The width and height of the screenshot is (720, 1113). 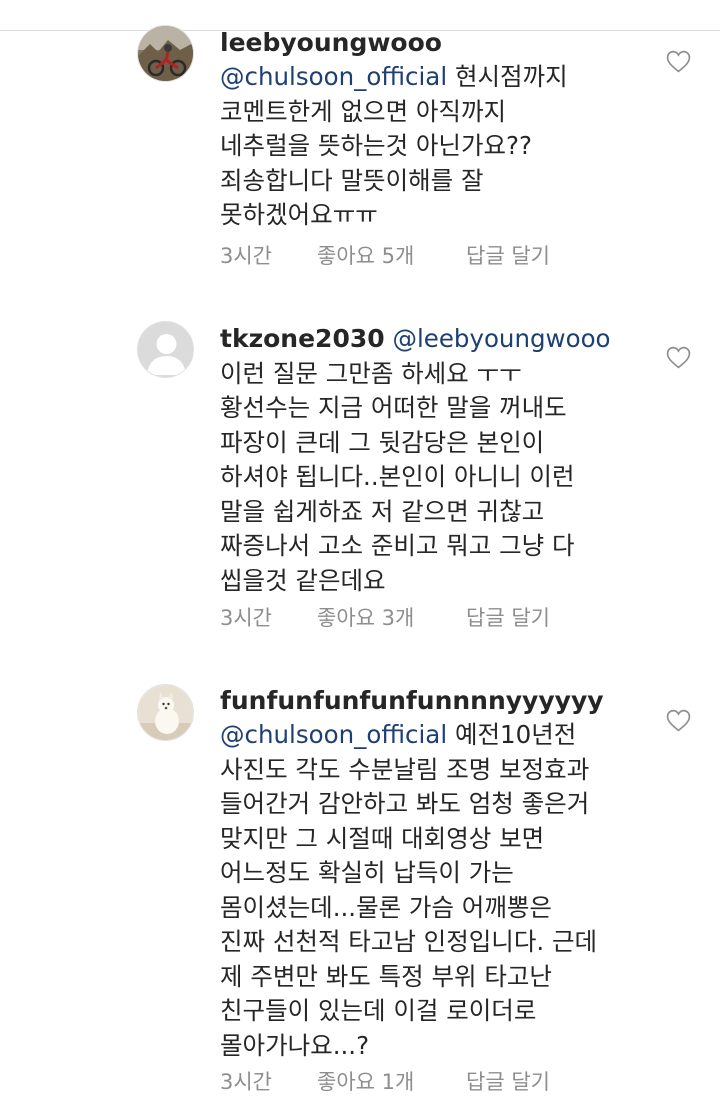 I want to click on default-avatar-icon, so click(x=165, y=349).